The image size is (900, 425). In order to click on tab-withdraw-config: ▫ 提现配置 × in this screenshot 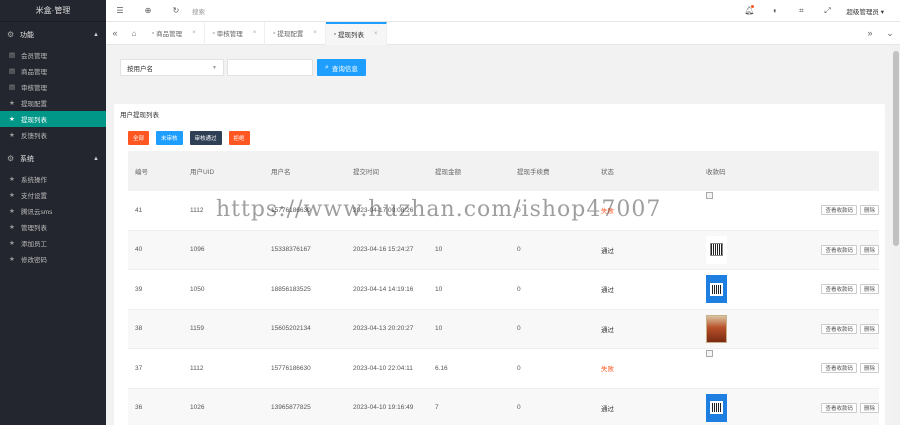, I will do `click(295, 33)`.